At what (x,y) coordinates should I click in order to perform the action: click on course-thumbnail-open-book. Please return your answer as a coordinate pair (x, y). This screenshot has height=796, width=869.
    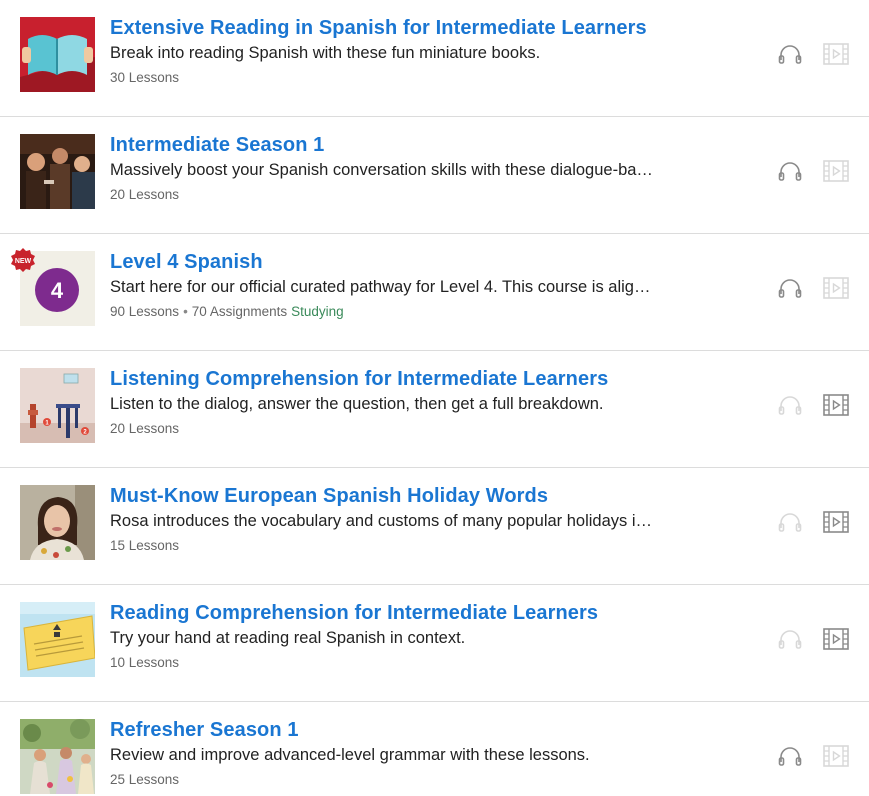
    Looking at the image, I should click on (57, 54).